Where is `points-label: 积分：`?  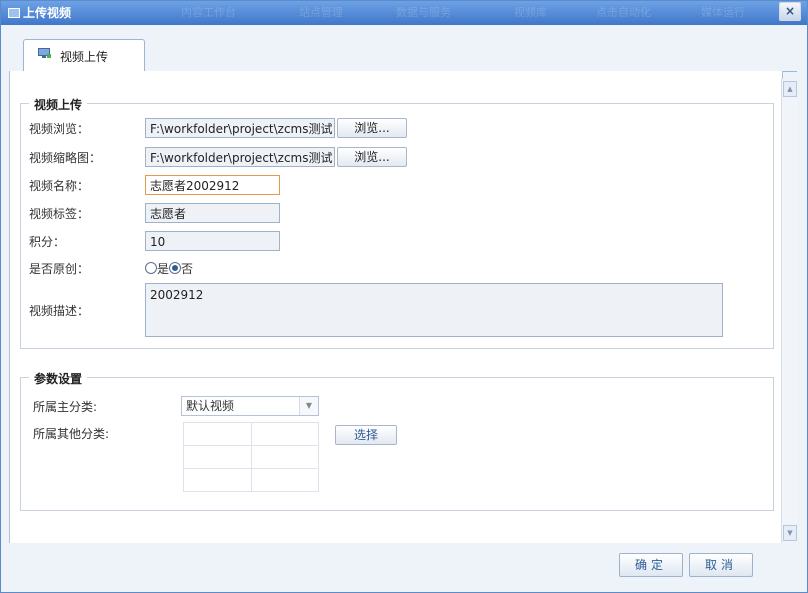 points-label: 积分： is located at coordinates (47, 242).